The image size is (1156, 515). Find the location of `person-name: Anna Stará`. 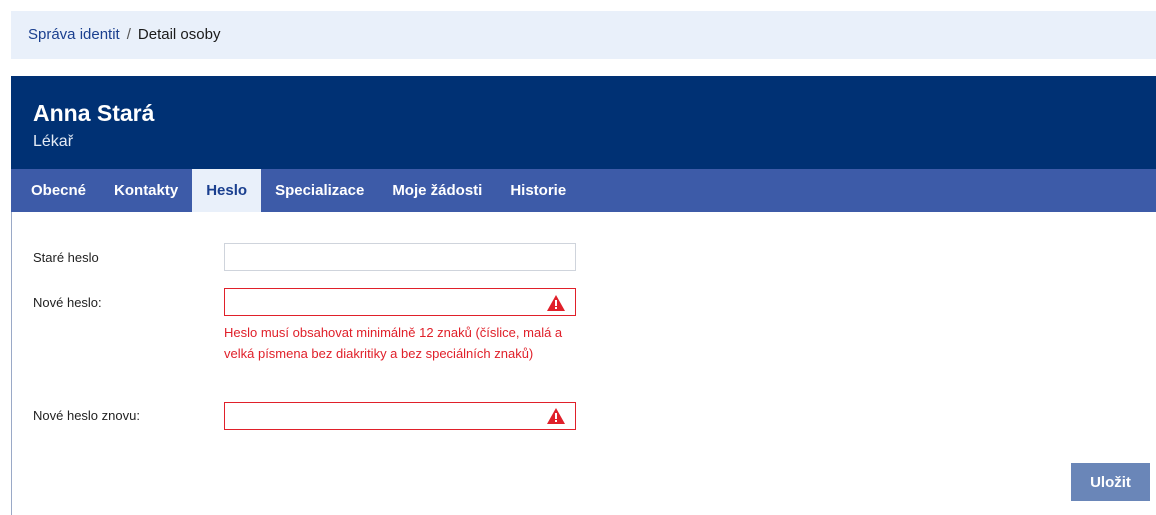

person-name: Anna Stará is located at coordinates (94, 113).